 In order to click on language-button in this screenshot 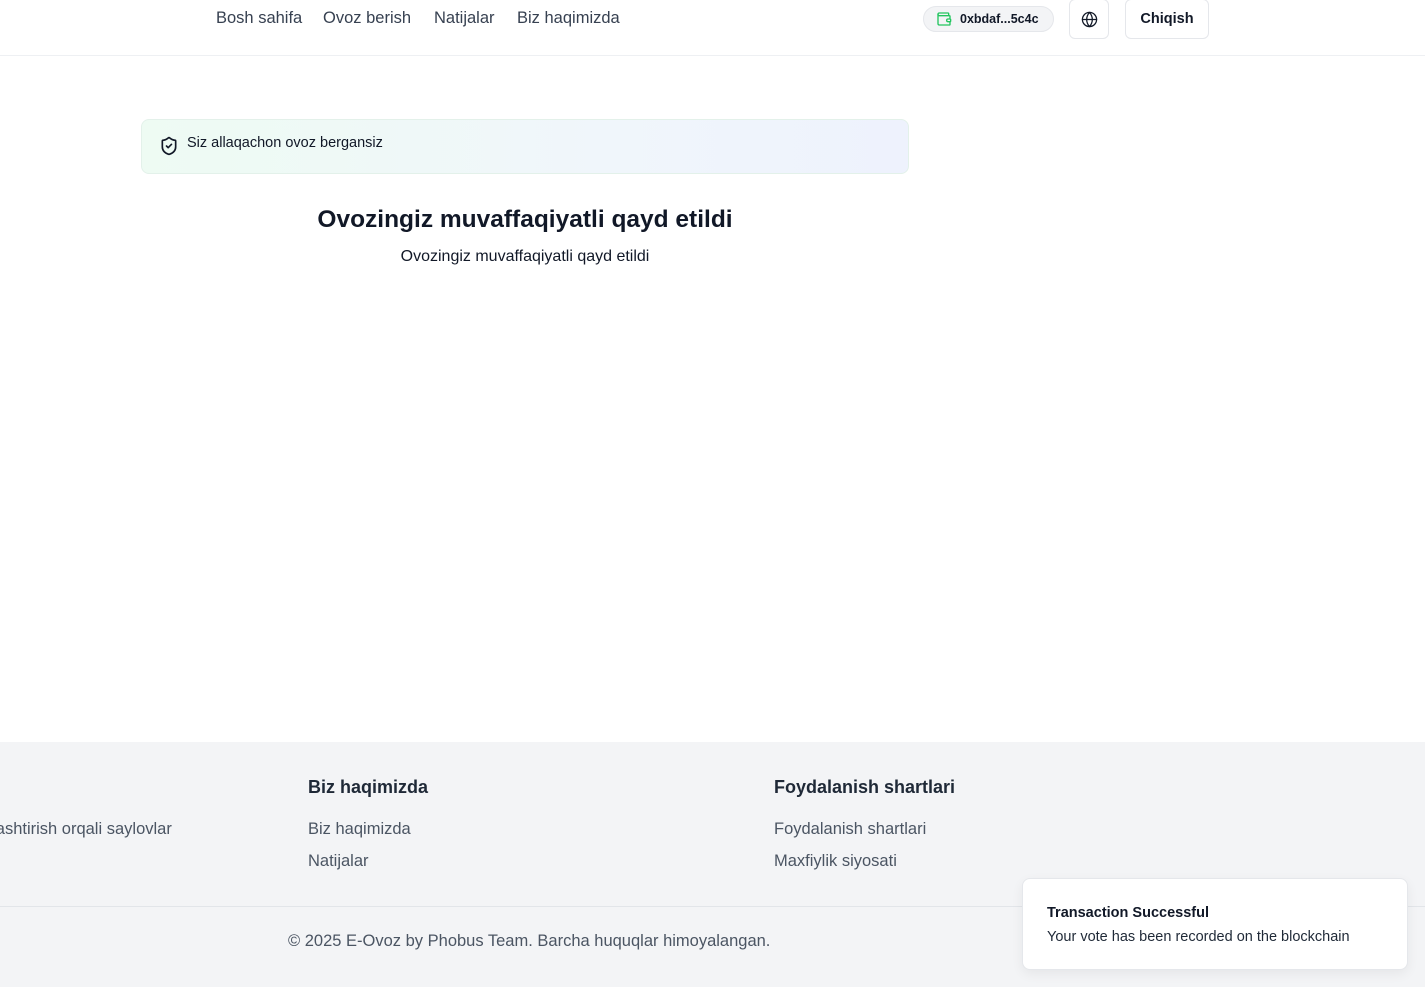, I will do `click(1089, 19)`.